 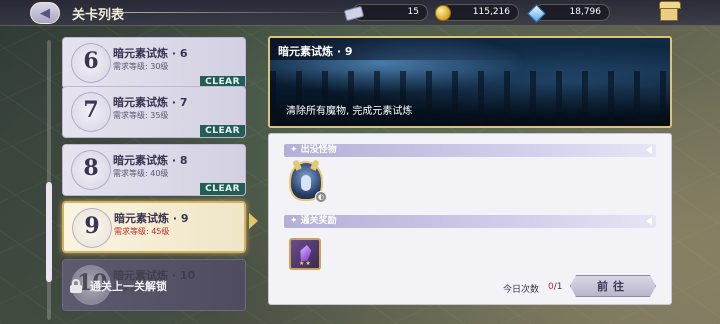 What do you see at coordinates (315, 51) in the screenshot?
I see `stage-detail-title: 暗元素试炼 · 9` at bounding box center [315, 51].